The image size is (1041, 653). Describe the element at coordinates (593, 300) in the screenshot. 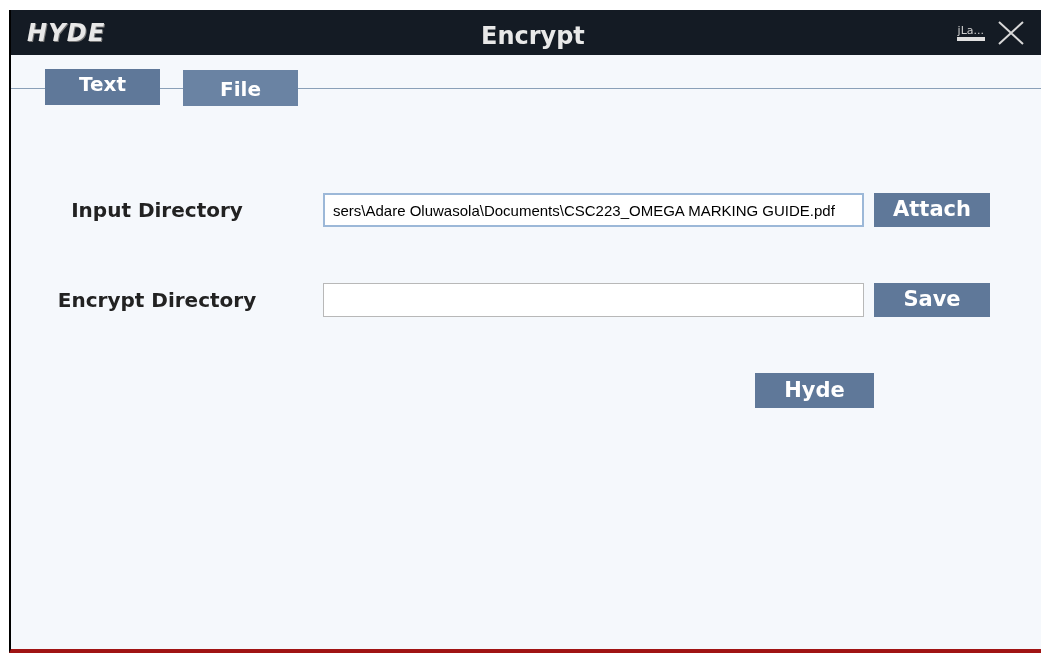

I see `input-field` at that location.